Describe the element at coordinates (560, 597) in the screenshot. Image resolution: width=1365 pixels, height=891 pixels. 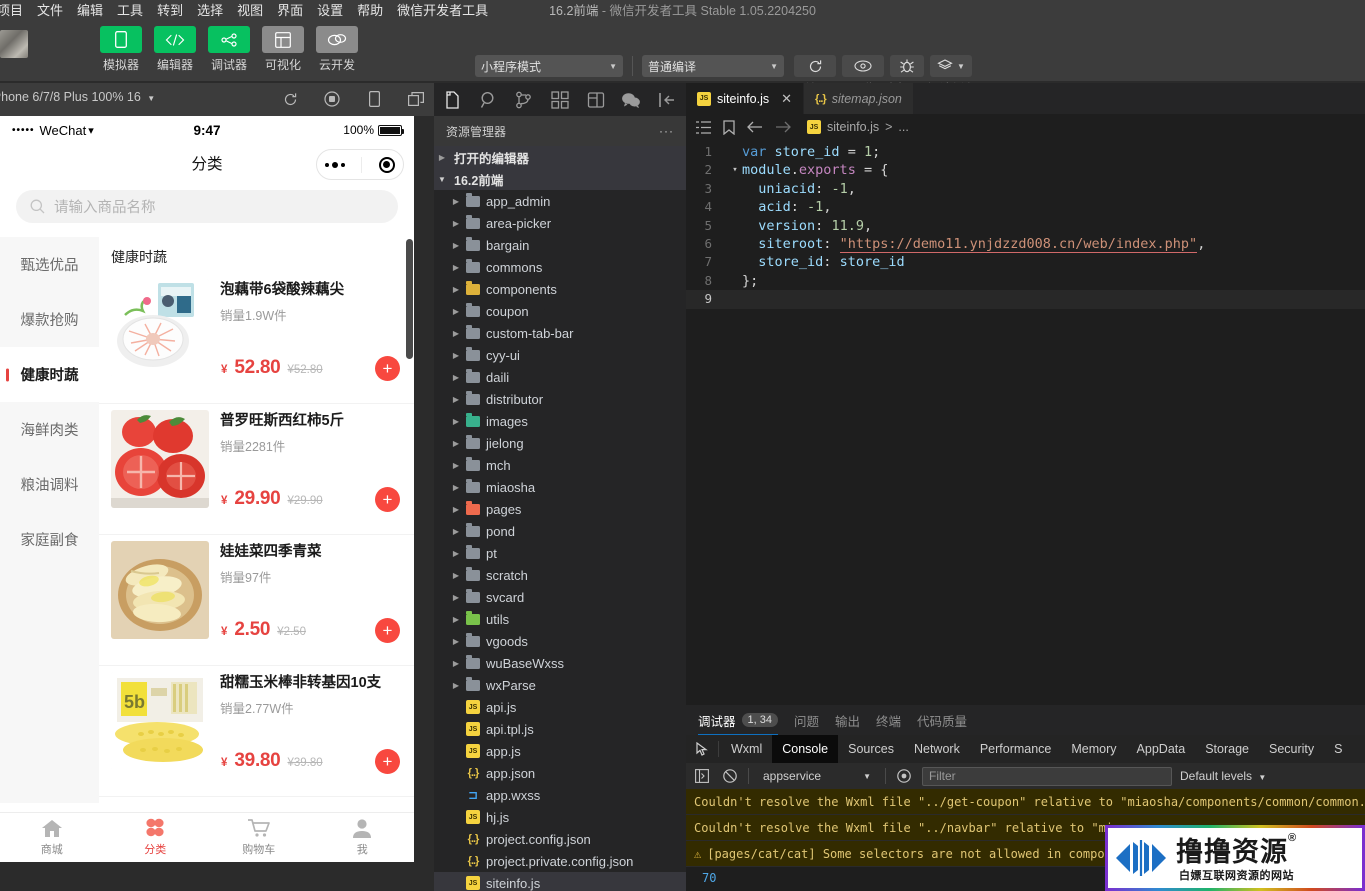
I see `tree-item-svcard: ▶ svcard` at that location.